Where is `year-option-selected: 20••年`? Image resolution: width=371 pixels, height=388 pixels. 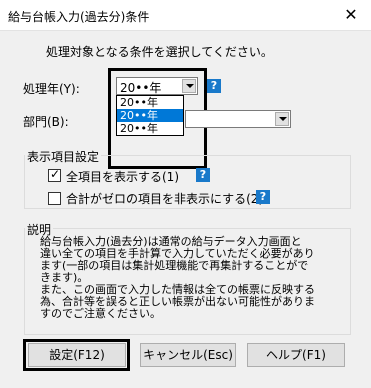
year-option-selected: 20••年 is located at coordinates (150, 115).